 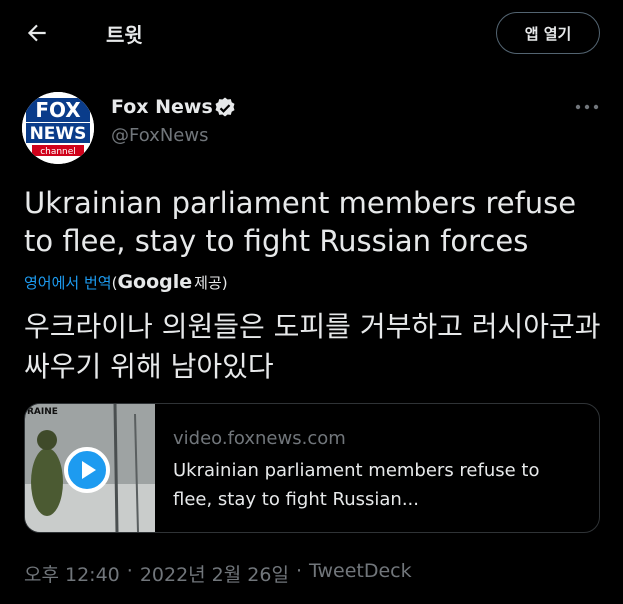 What do you see at coordinates (162, 107) in the screenshot?
I see `author-name: Fox News` at bounding box center [162, 107].